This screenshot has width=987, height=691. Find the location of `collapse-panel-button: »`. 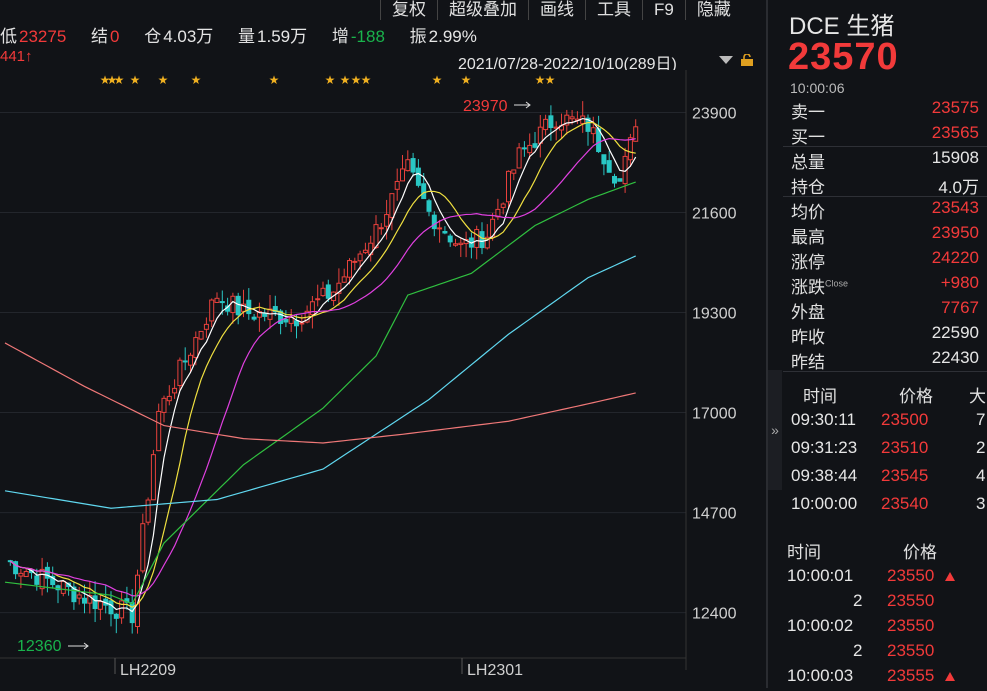

collapse-panel-button: » is located at coordinates (775, 430).